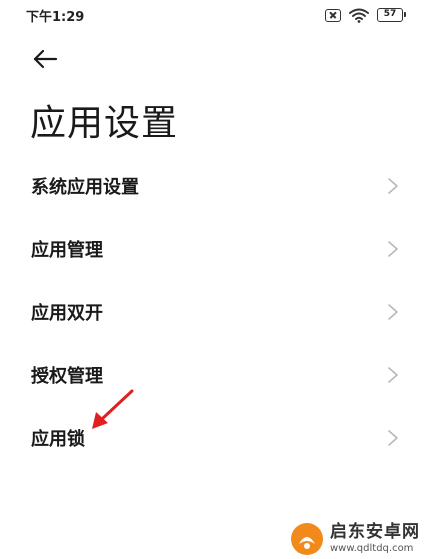 The image size is (425, 559). I want to click on menu-item-label: 应用双开, so click(67, 313).